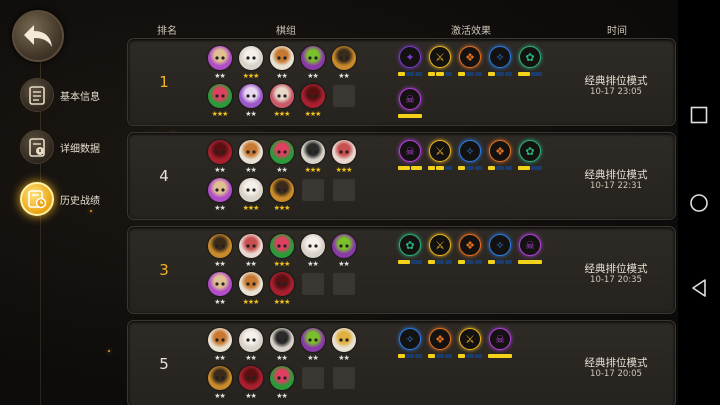  What do you see at coordinates (471, 31) in the screenshot?
I see `header-traits: 激活效果` at bounding box center [471, 31].